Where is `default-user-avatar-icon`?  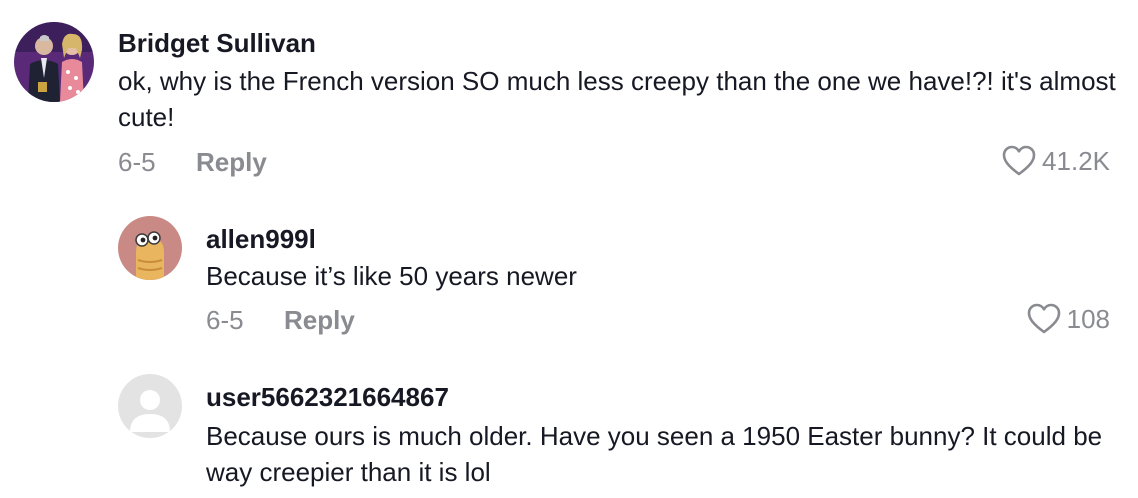 default-user-avatar-icon is located at coordinates (150, 406).